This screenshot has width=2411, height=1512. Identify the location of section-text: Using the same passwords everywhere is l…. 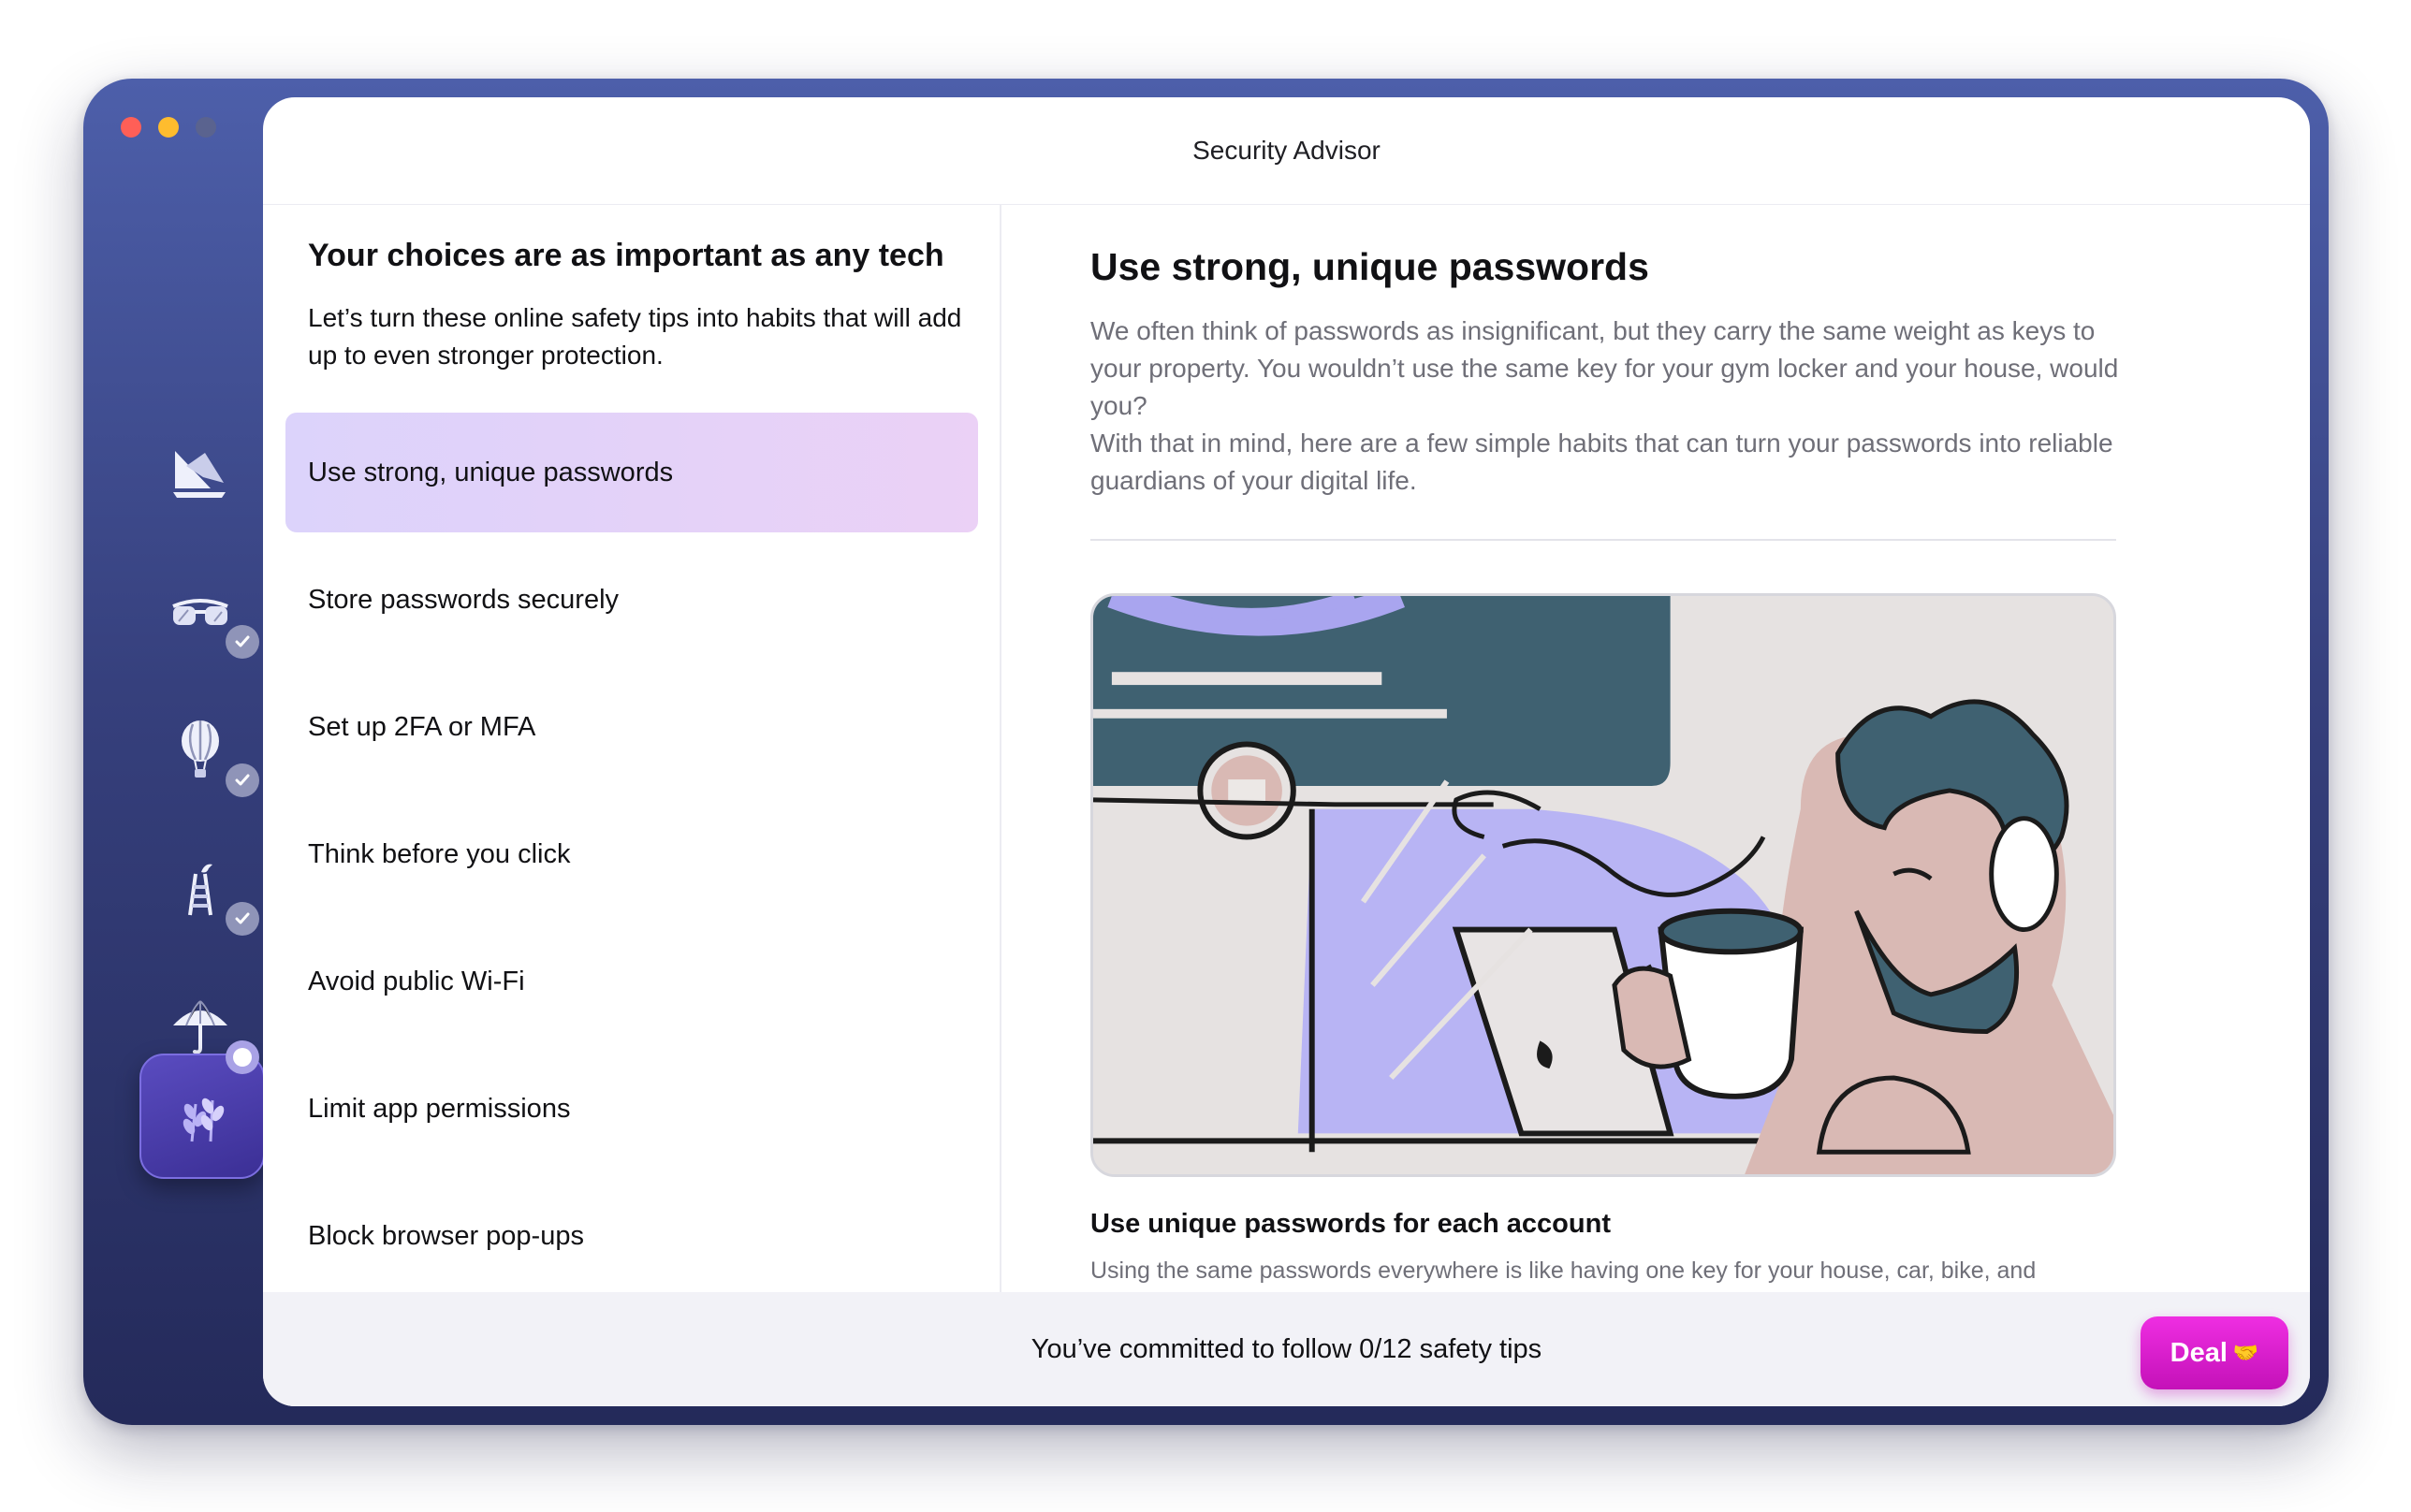
(1563, 1271).